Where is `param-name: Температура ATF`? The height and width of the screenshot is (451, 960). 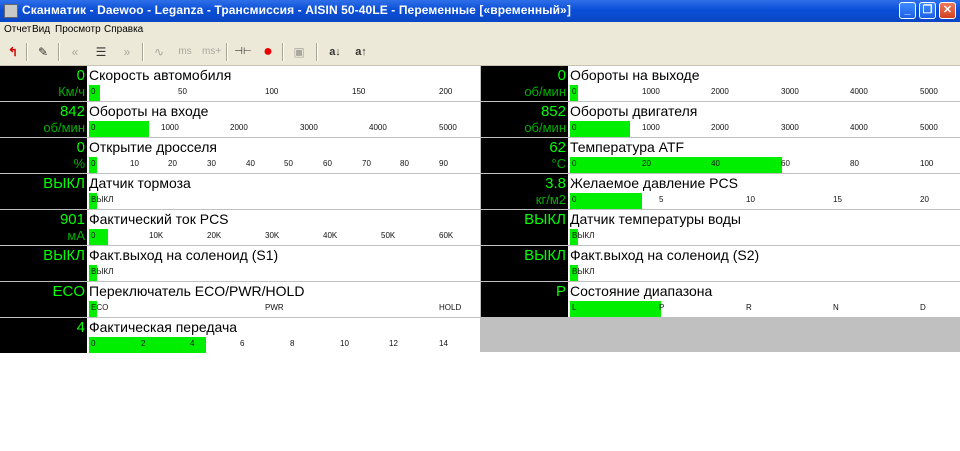
param-name: Температура ATF is located at coordinates (627, 147).